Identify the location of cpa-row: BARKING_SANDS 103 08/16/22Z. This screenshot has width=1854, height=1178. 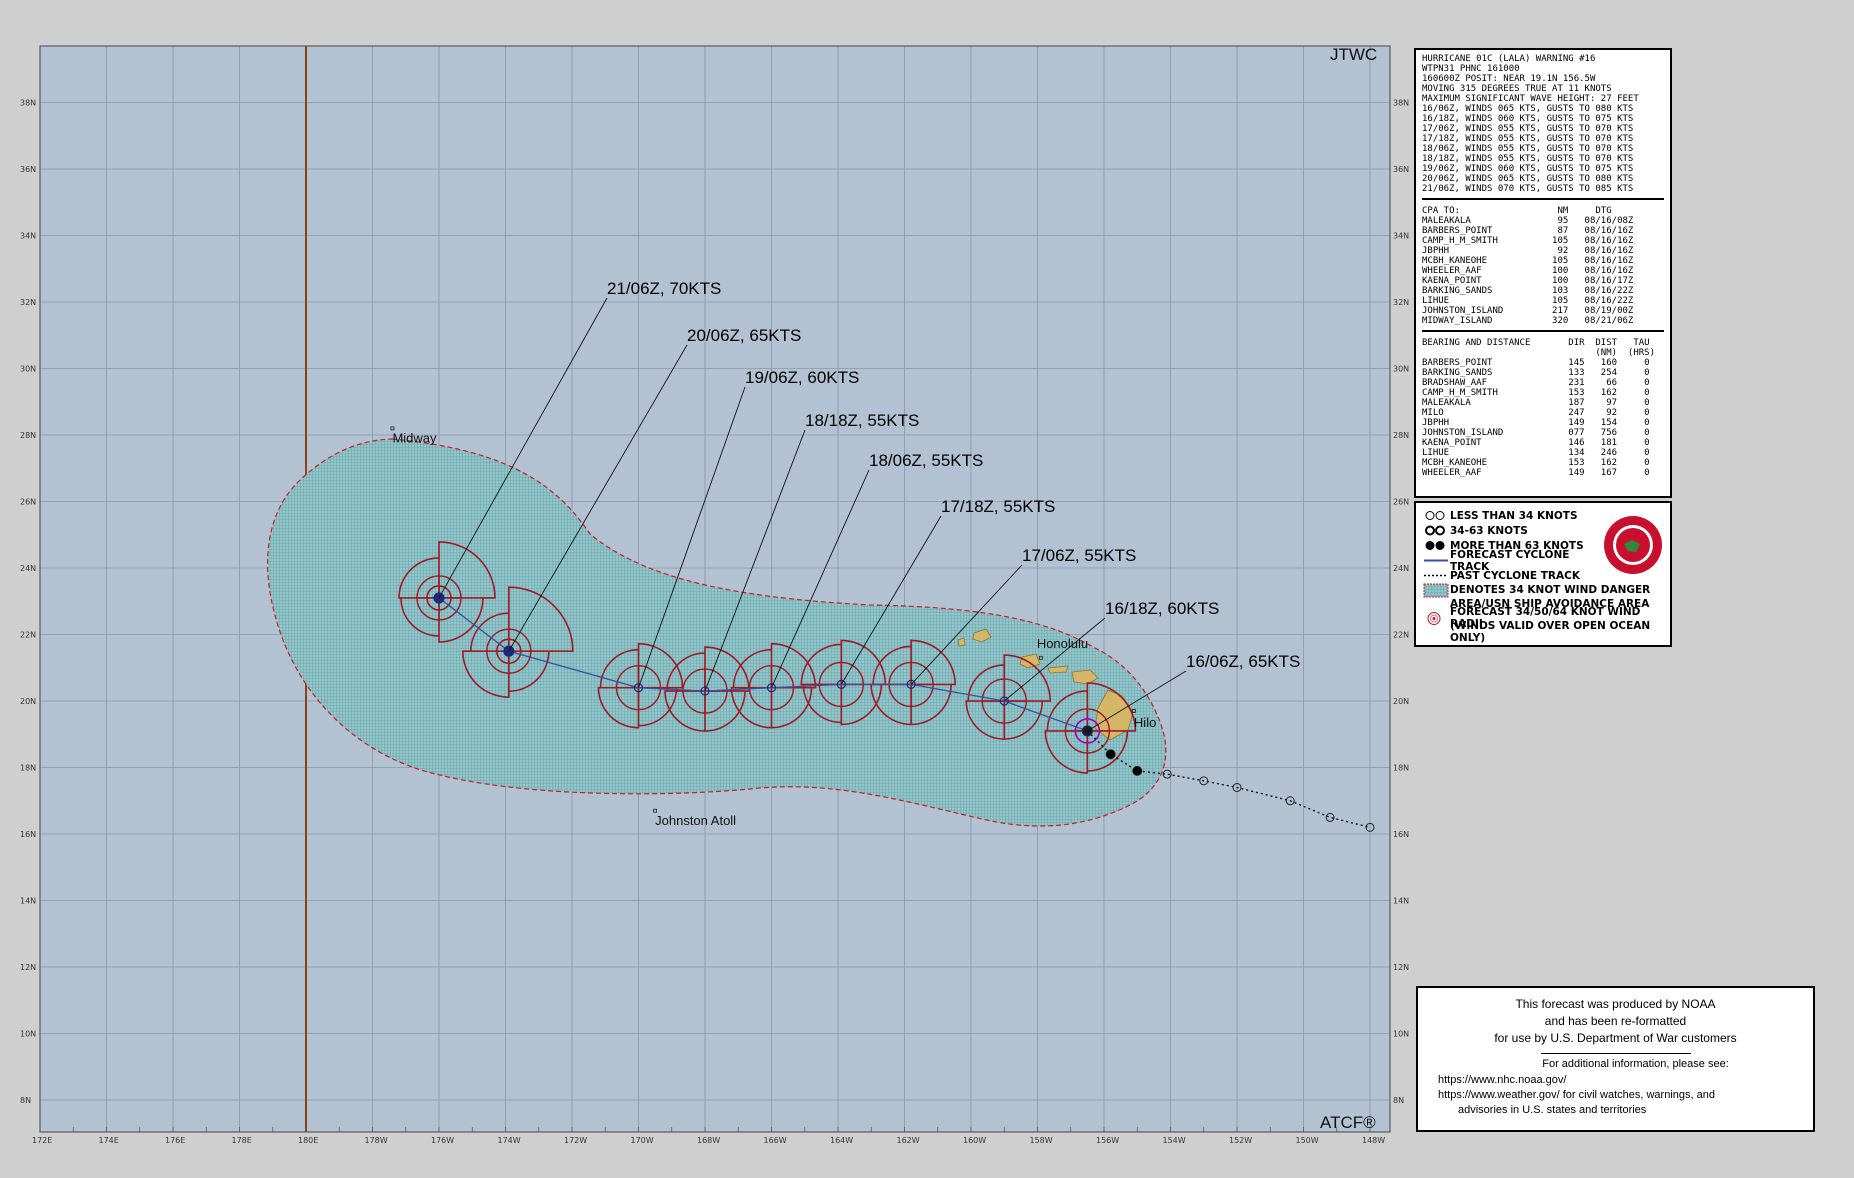
(1528, 291).